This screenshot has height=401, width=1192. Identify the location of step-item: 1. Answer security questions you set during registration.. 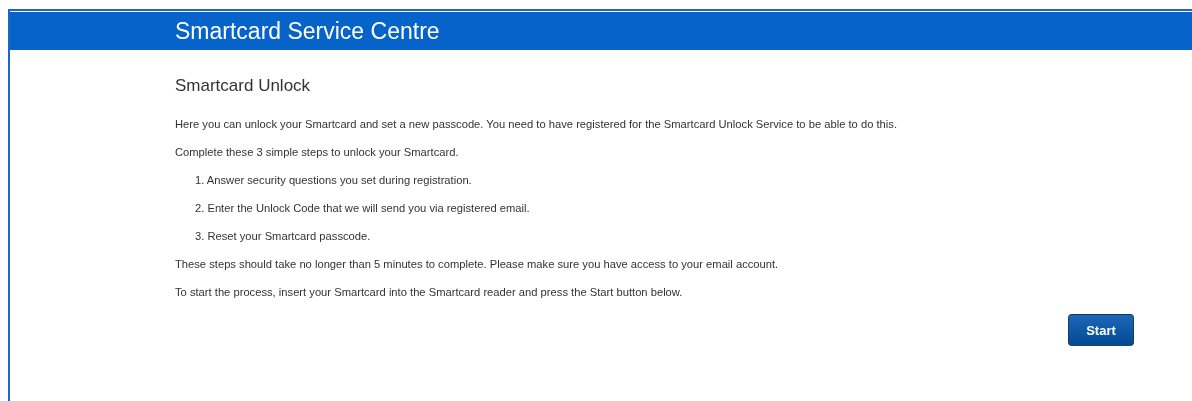
(333, 180).